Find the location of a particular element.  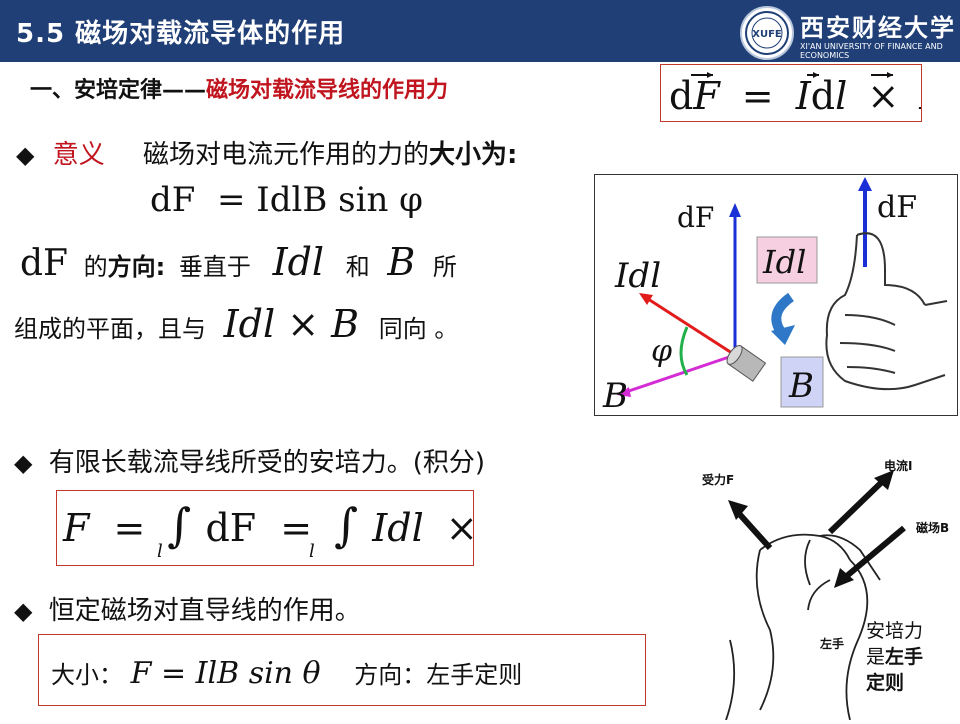

box-B: B is located at coordinates (801, 386).